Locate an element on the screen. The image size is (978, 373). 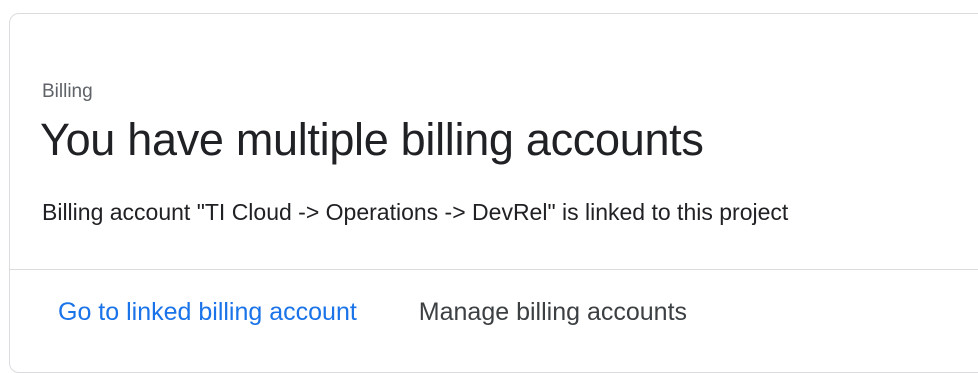
manage-billing-accounts-button: Manage billing accounts is located at coordinates (553, 312).